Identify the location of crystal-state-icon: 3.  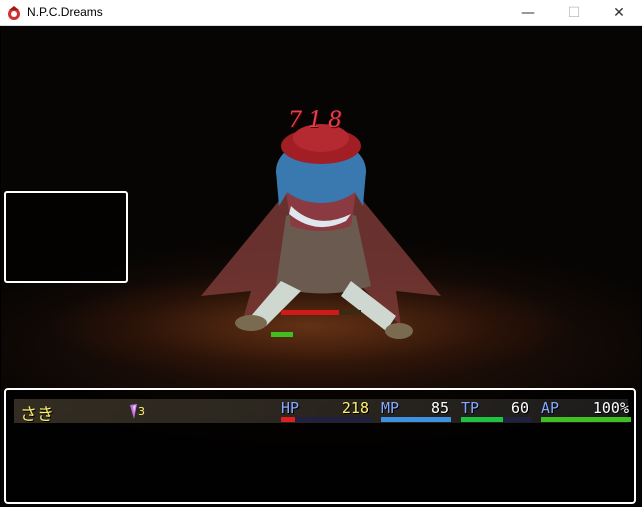
(137, 411).